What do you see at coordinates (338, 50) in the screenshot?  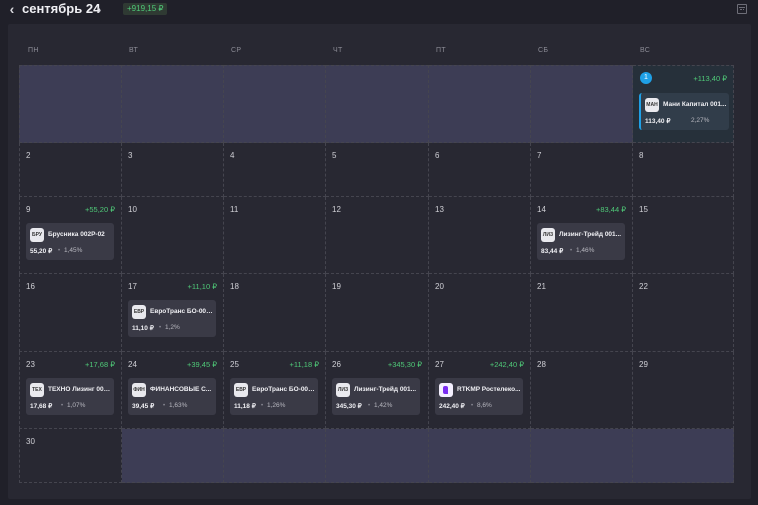 I see `weekday-thu: ЧТ` at bounding box center [338, 50].